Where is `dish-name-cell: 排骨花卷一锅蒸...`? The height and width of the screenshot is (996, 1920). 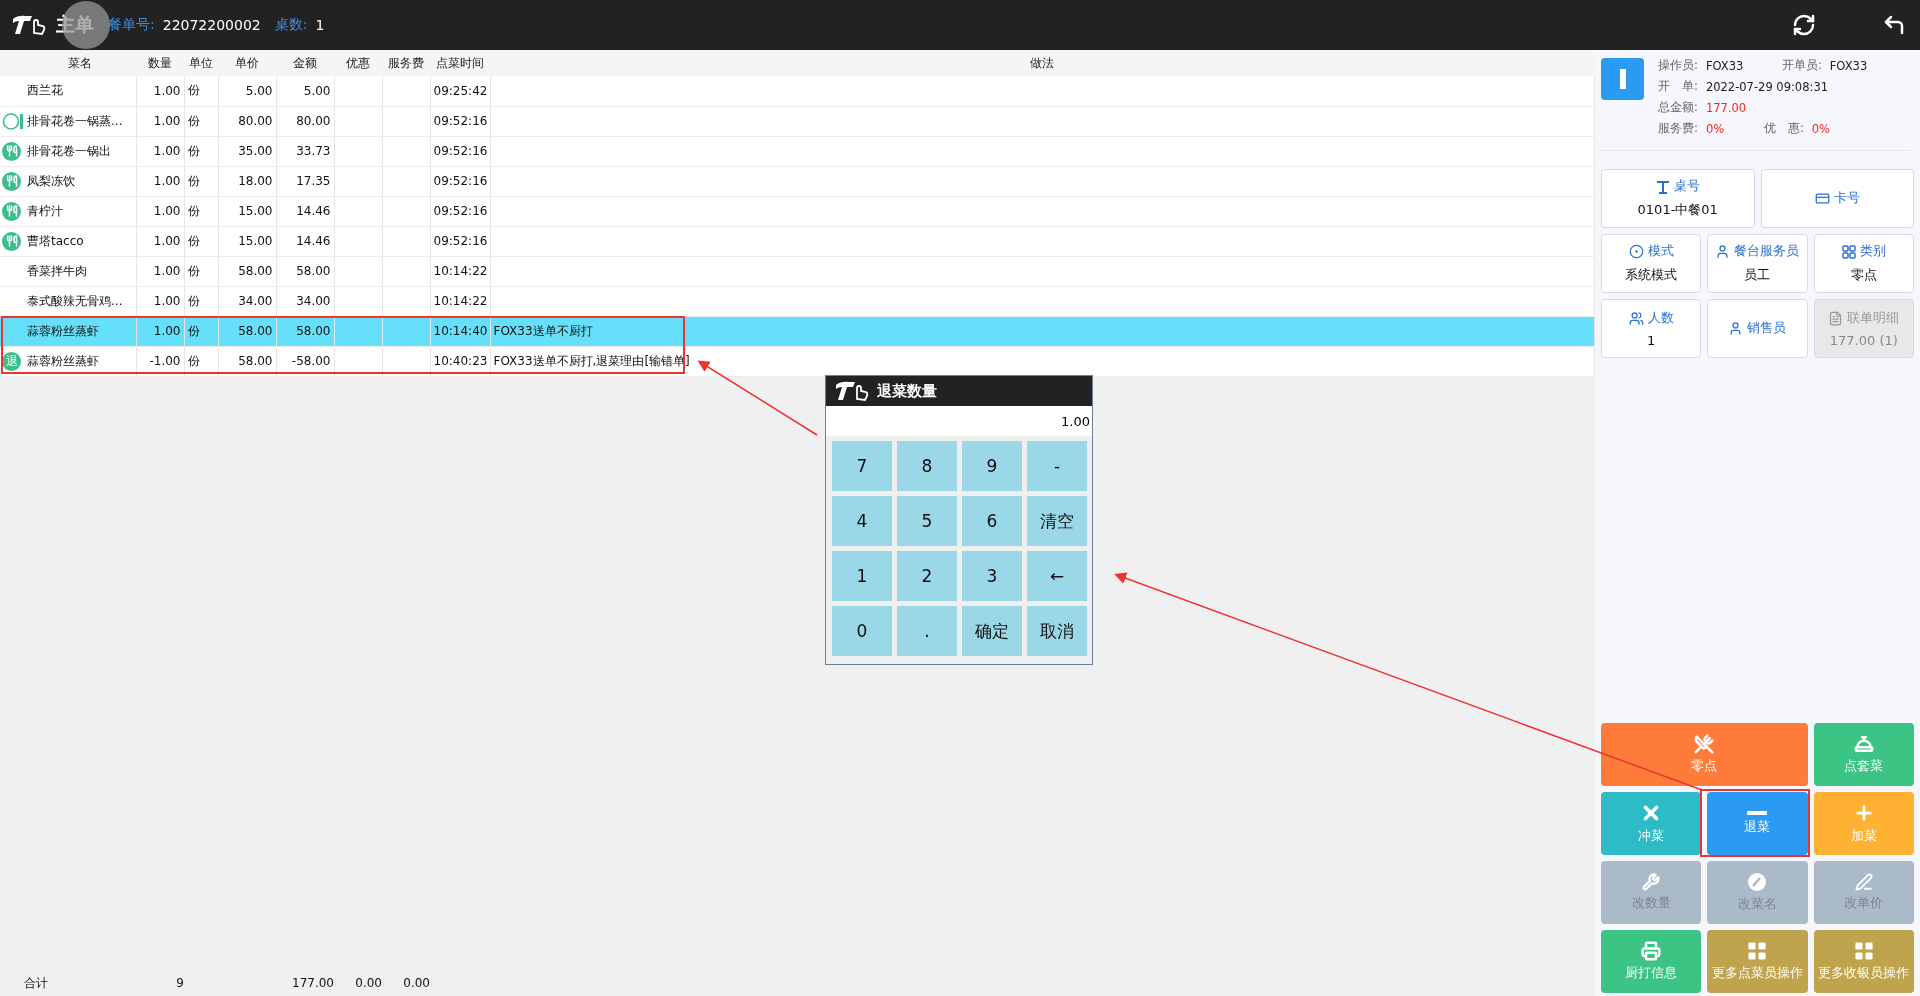 dish-name-cell: 排骨花卷一锅蒸... is located at coordinates (80, 121).